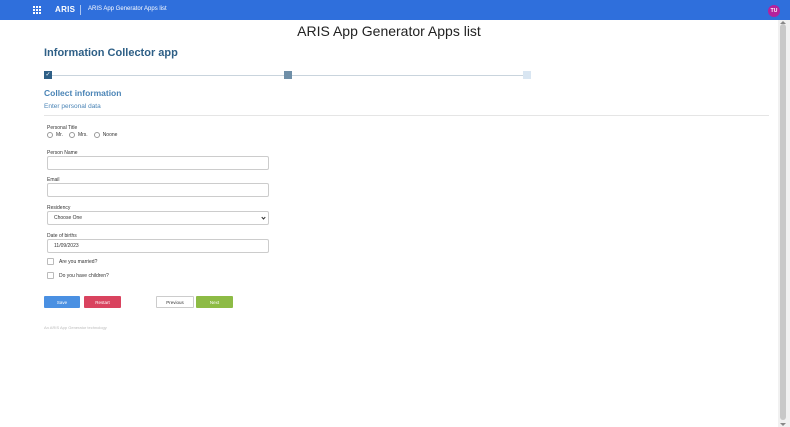 Image resolution: width=790 pixels, height=427 pixels. I want to click on radio-mrs: Mrs., so click(78, 135).